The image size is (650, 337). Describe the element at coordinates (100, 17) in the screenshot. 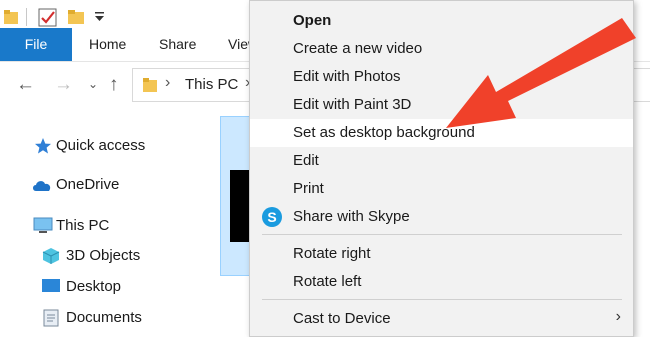

I see `customize-dropdown-icon` at that location.